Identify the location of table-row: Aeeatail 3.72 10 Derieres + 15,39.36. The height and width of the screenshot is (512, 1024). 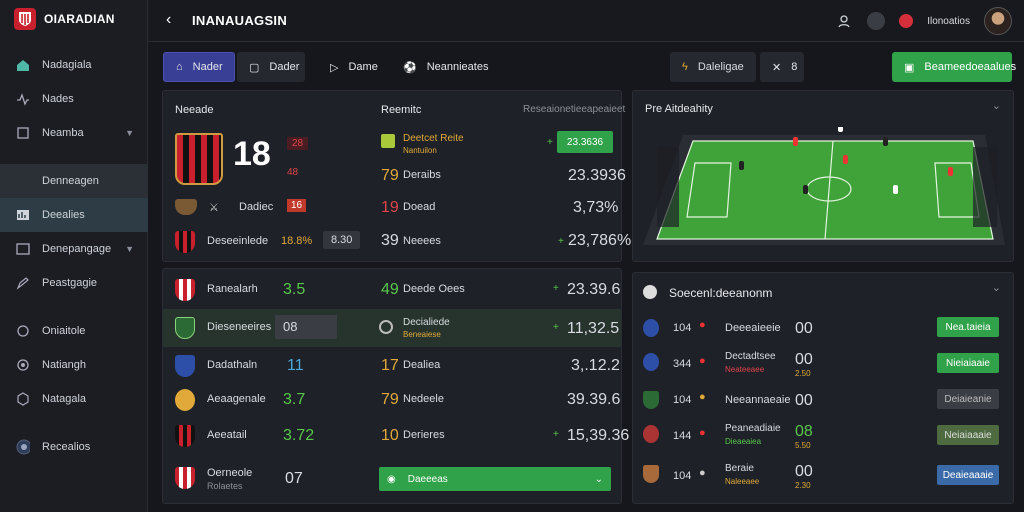
(396, 436).